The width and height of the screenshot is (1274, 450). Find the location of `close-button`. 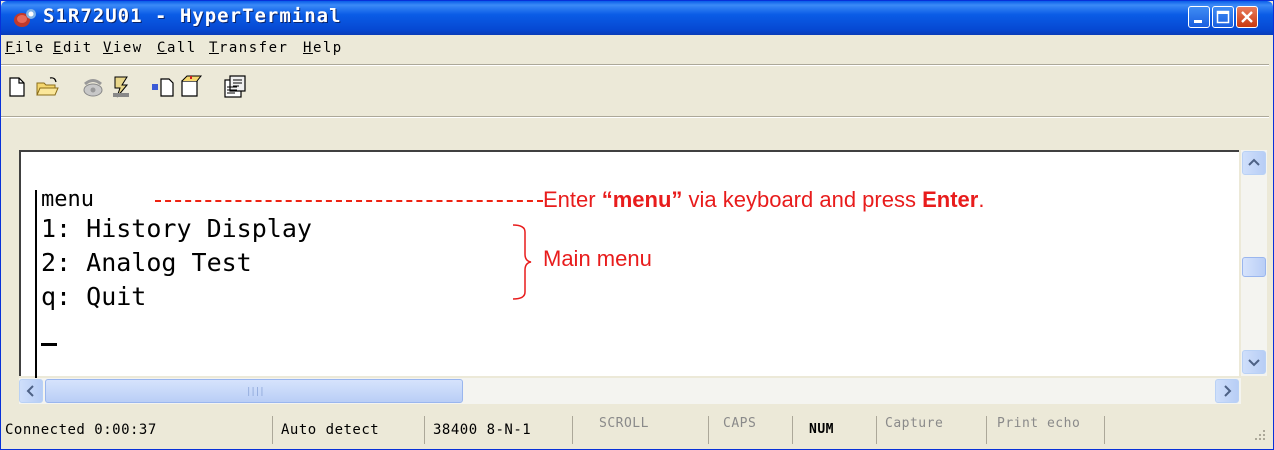

close-button is located at coordinates (1247, 17).